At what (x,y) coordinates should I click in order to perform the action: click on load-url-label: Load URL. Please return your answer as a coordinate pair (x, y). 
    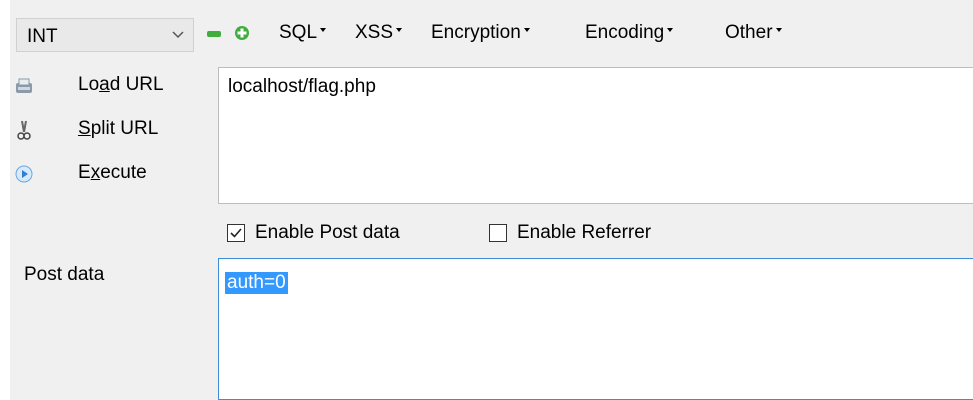
    Looking at the image, I should click on (121, 84).